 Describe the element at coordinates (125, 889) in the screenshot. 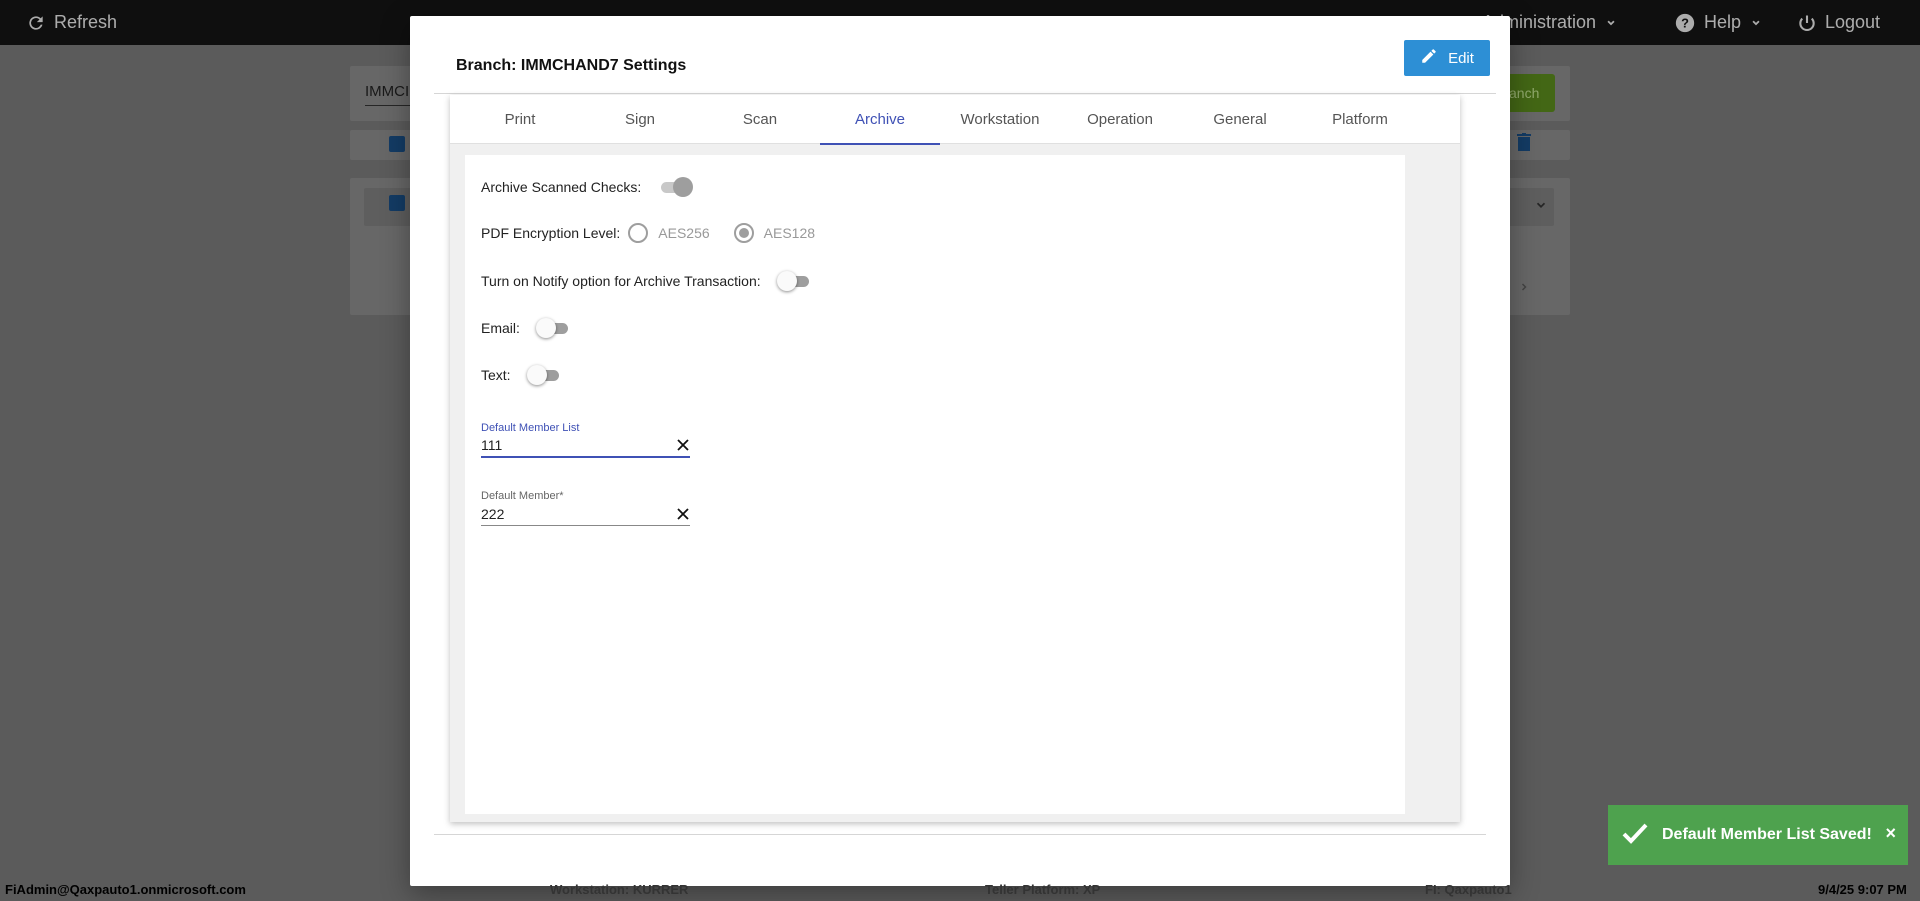

I see `footer-user: FiAdmin@Qaxpauto1.onmicrosoft.com` at that location.